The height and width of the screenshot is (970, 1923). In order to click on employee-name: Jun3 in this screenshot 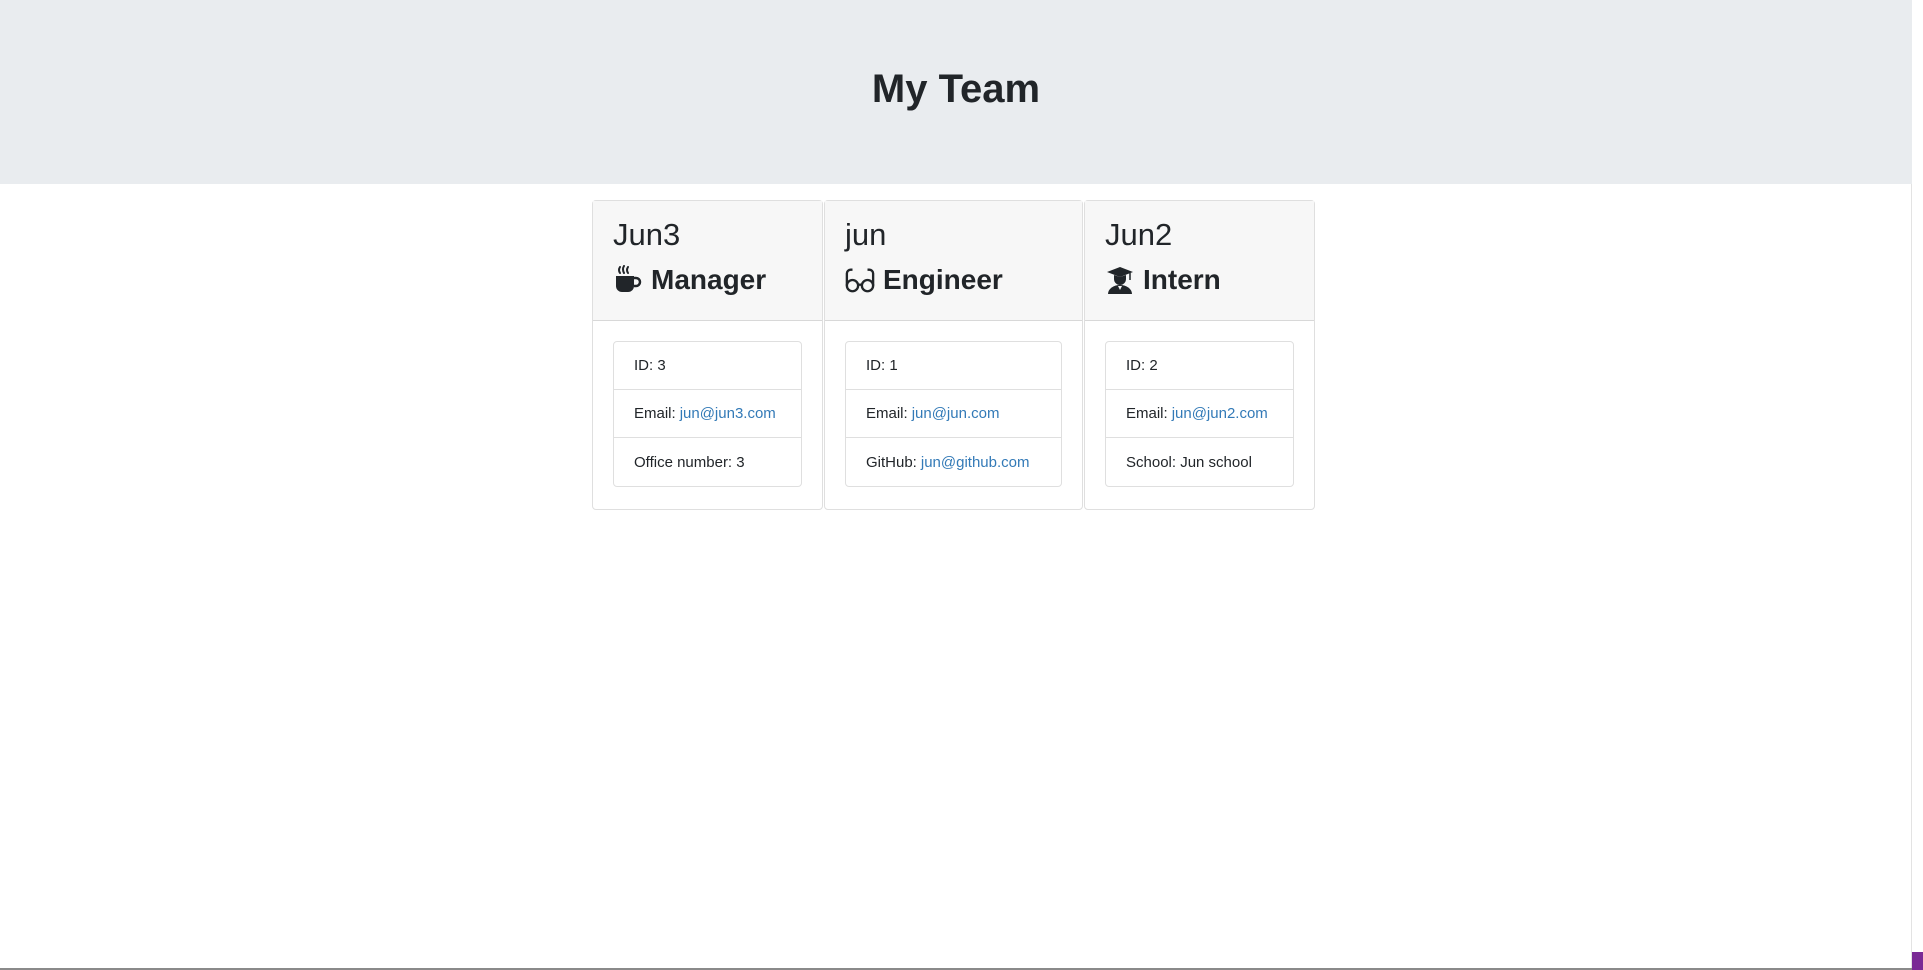, I will do `click(647, 234)`.